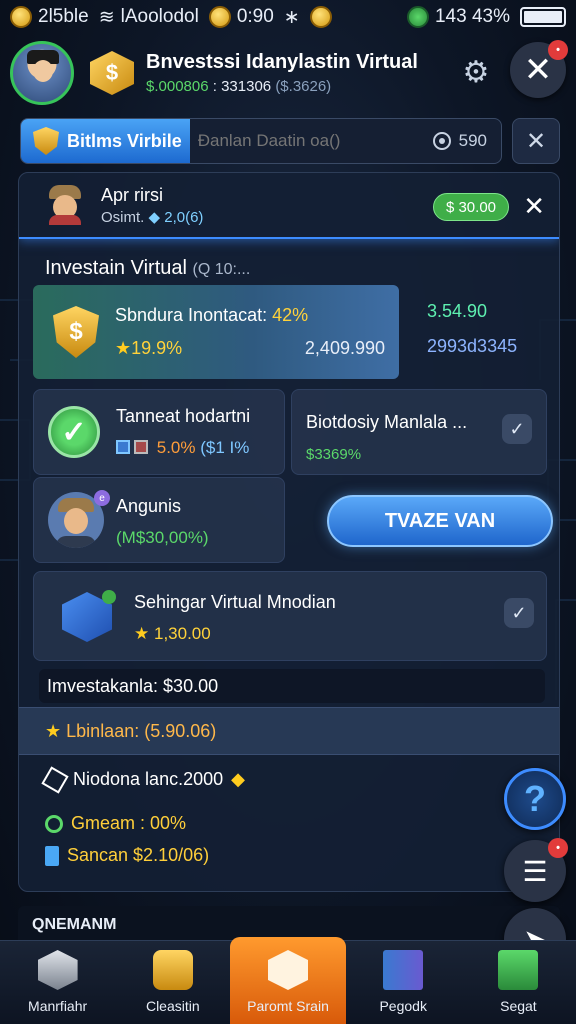 Image resolution: width=576 pixels, height=1024 pixels. I want to click on card-meta: 5.0% ($1 I%, so click(182, 448).